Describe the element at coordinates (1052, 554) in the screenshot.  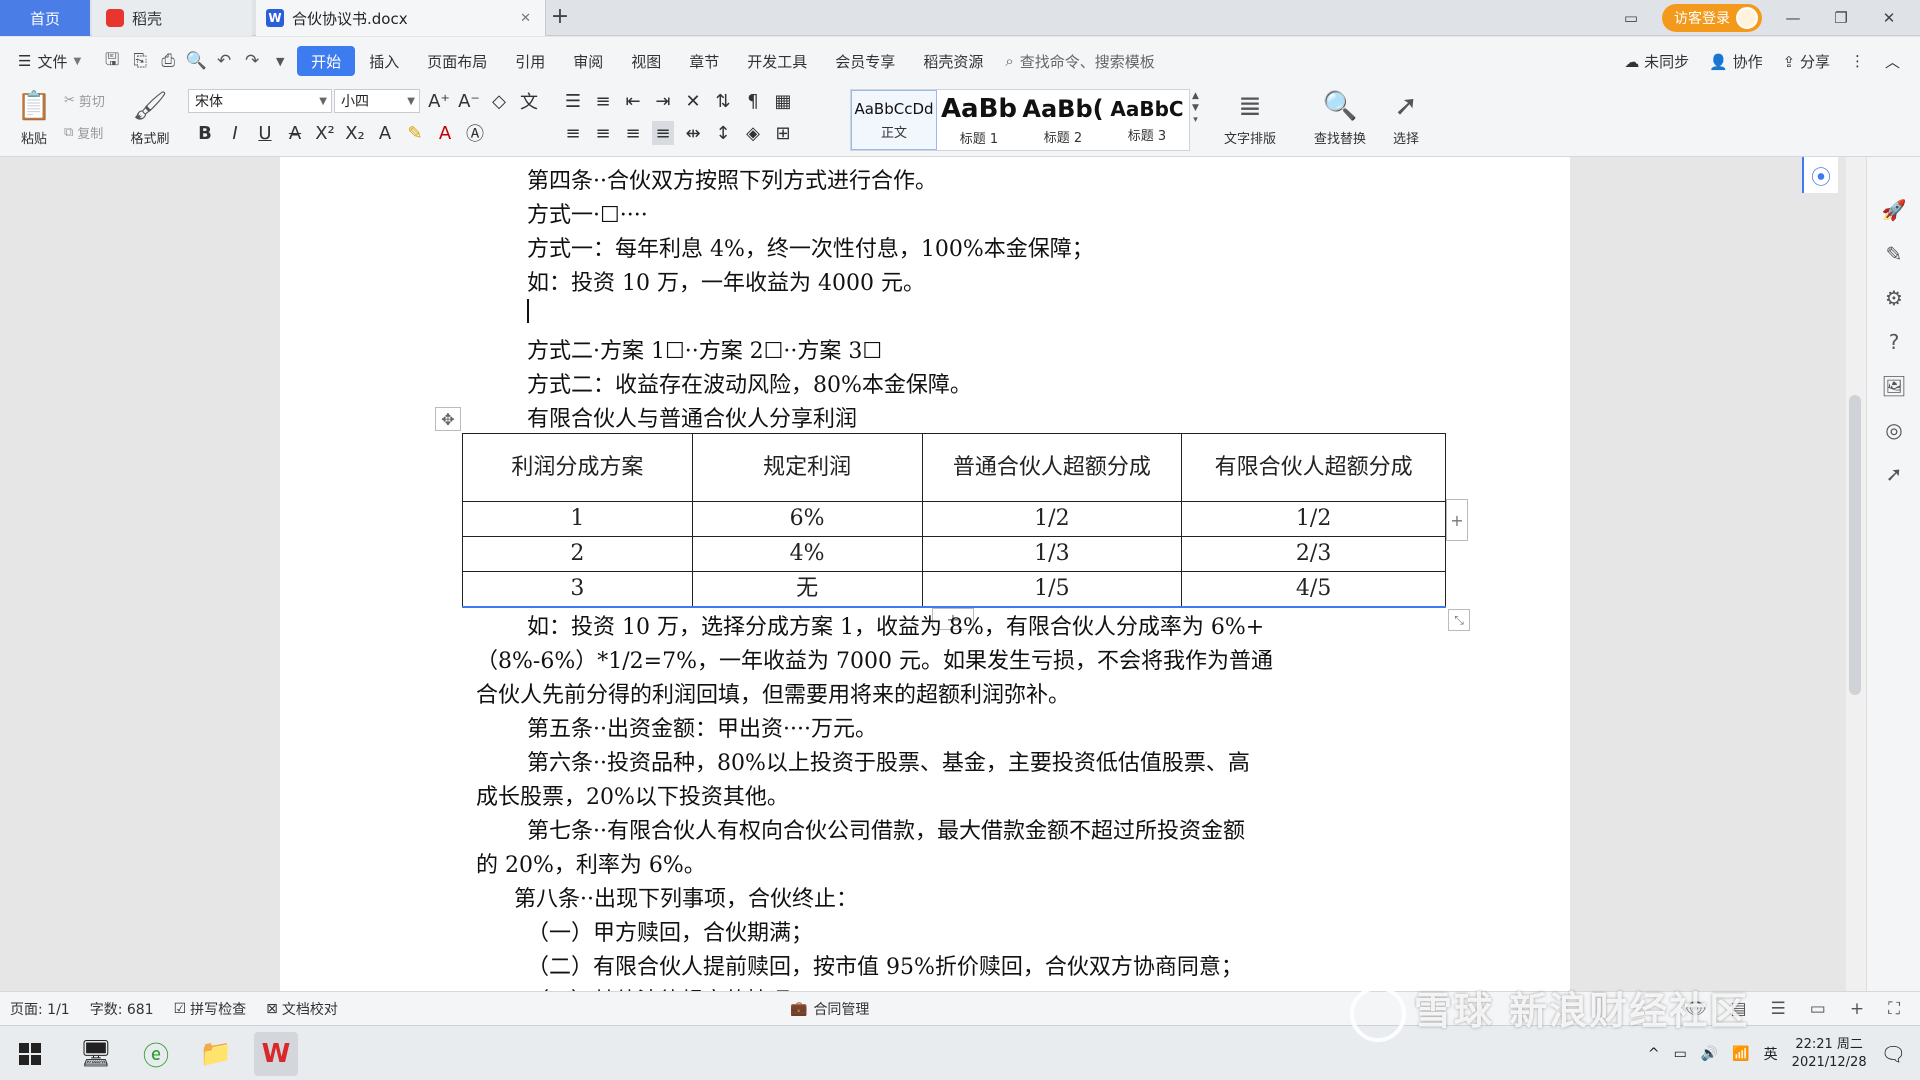
I see `table-cell: 1/3` at that location.